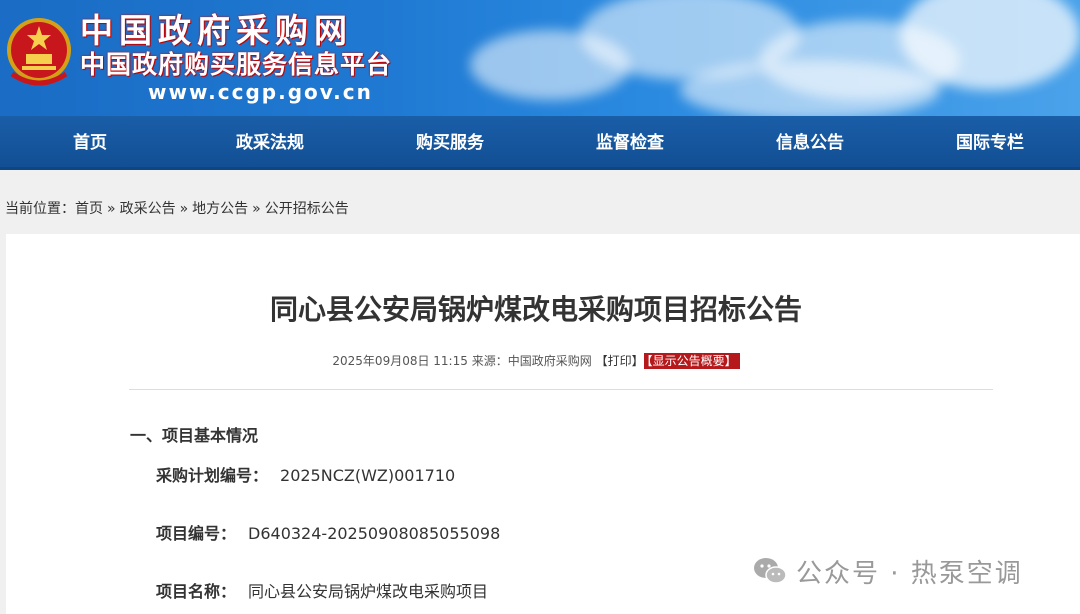 This screenshot has width=1080, height=614. Describe the element at coordinates (196, 533) in the screenshot. I see `field-label: 项目编号：` at that location.